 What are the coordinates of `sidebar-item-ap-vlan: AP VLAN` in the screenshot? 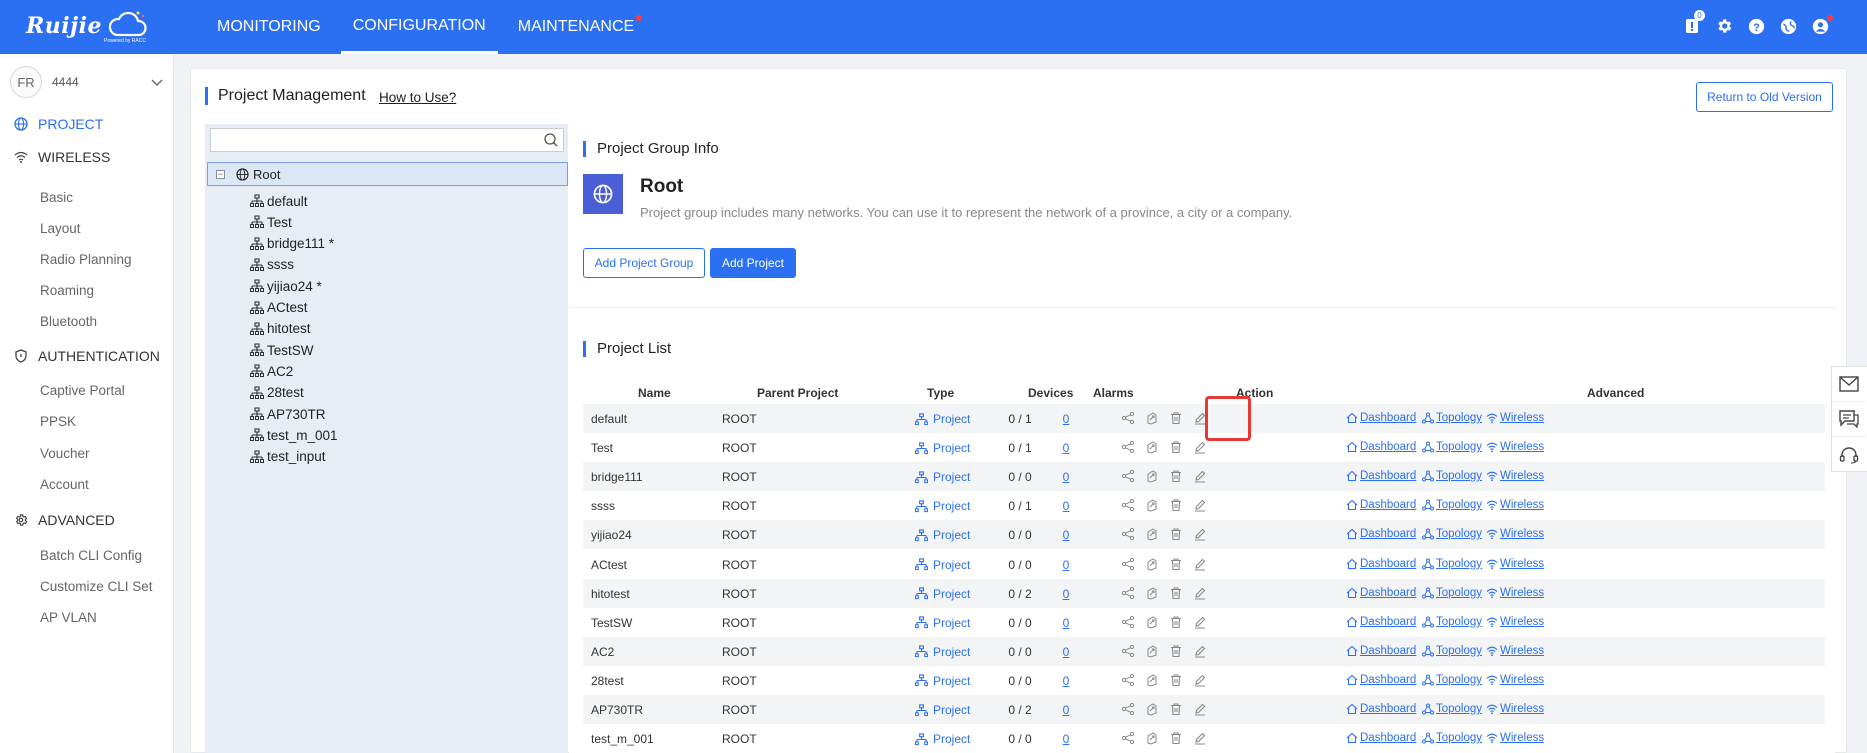 It's located at (68, 617).